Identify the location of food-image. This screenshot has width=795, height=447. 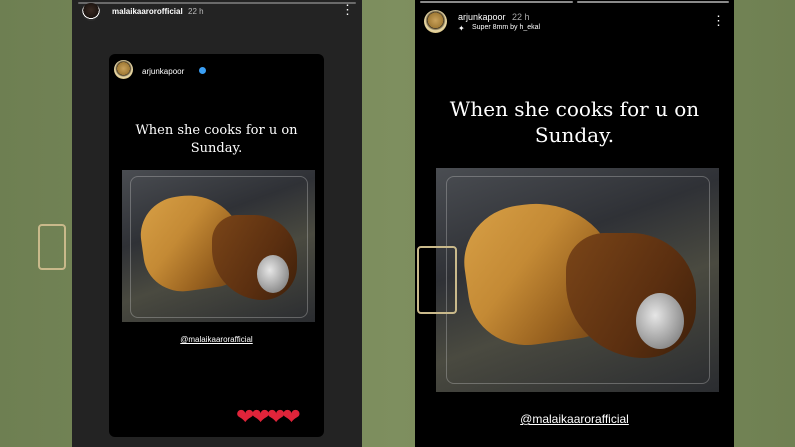
(218, 246).